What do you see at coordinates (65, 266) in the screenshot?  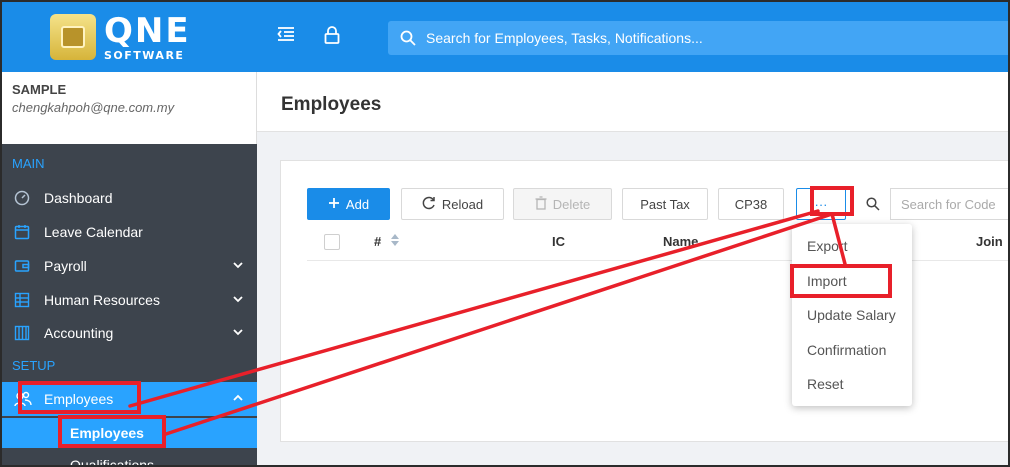 I see `sidebar-item-label: Payroll` at bounding box center [65, 266].